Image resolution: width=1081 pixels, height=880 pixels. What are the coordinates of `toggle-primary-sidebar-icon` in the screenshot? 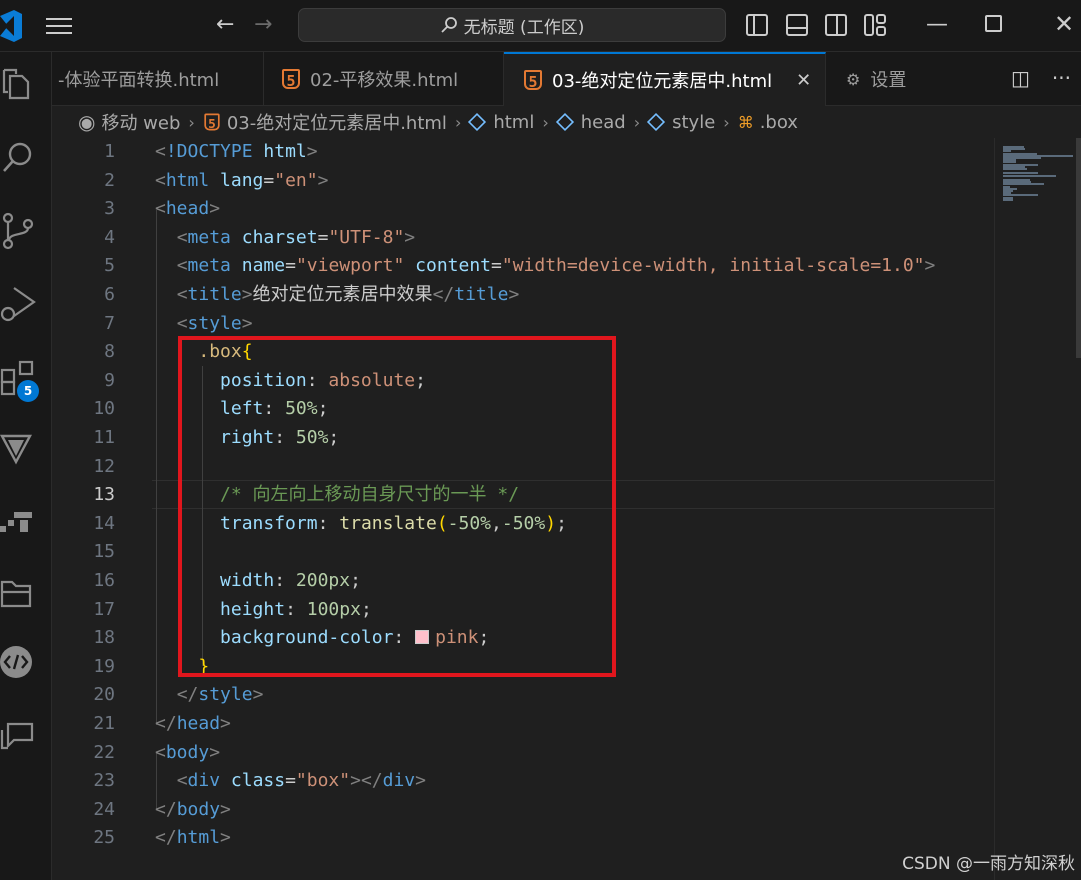 It's located at (757, 25).